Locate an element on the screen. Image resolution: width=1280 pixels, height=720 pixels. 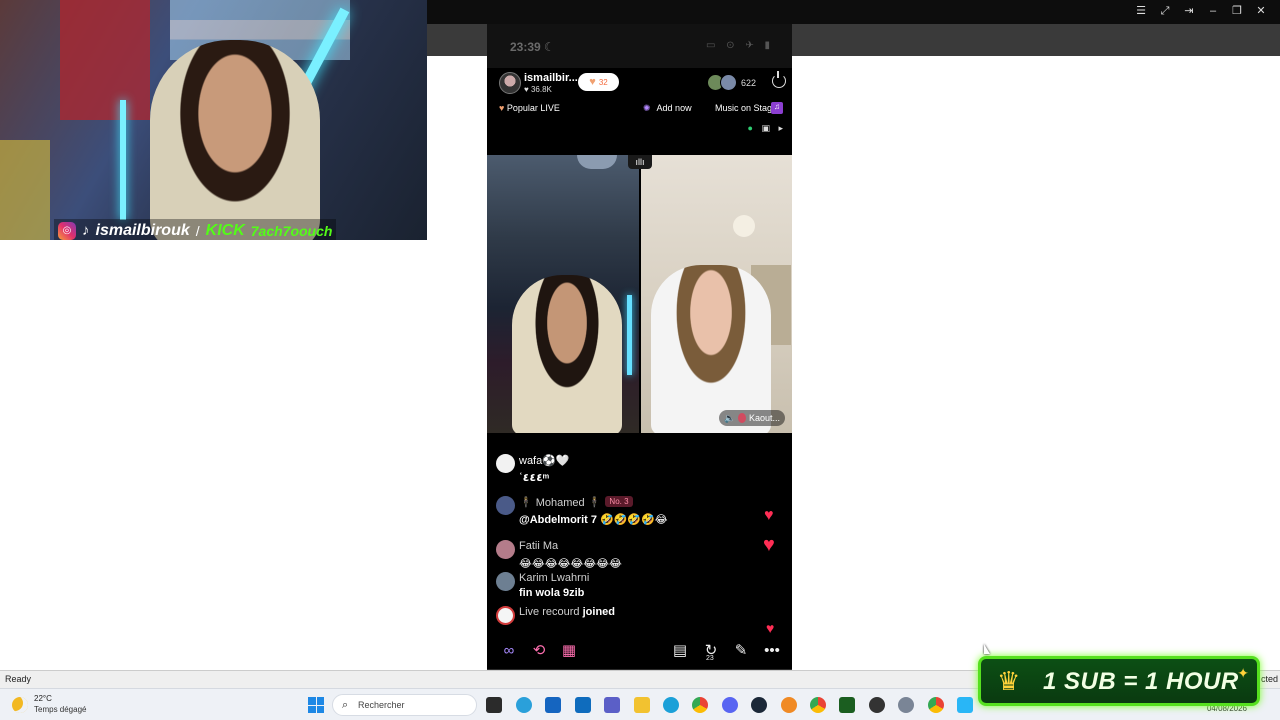
speaker-icon: 🔈 is located at coordinates (730, 417).